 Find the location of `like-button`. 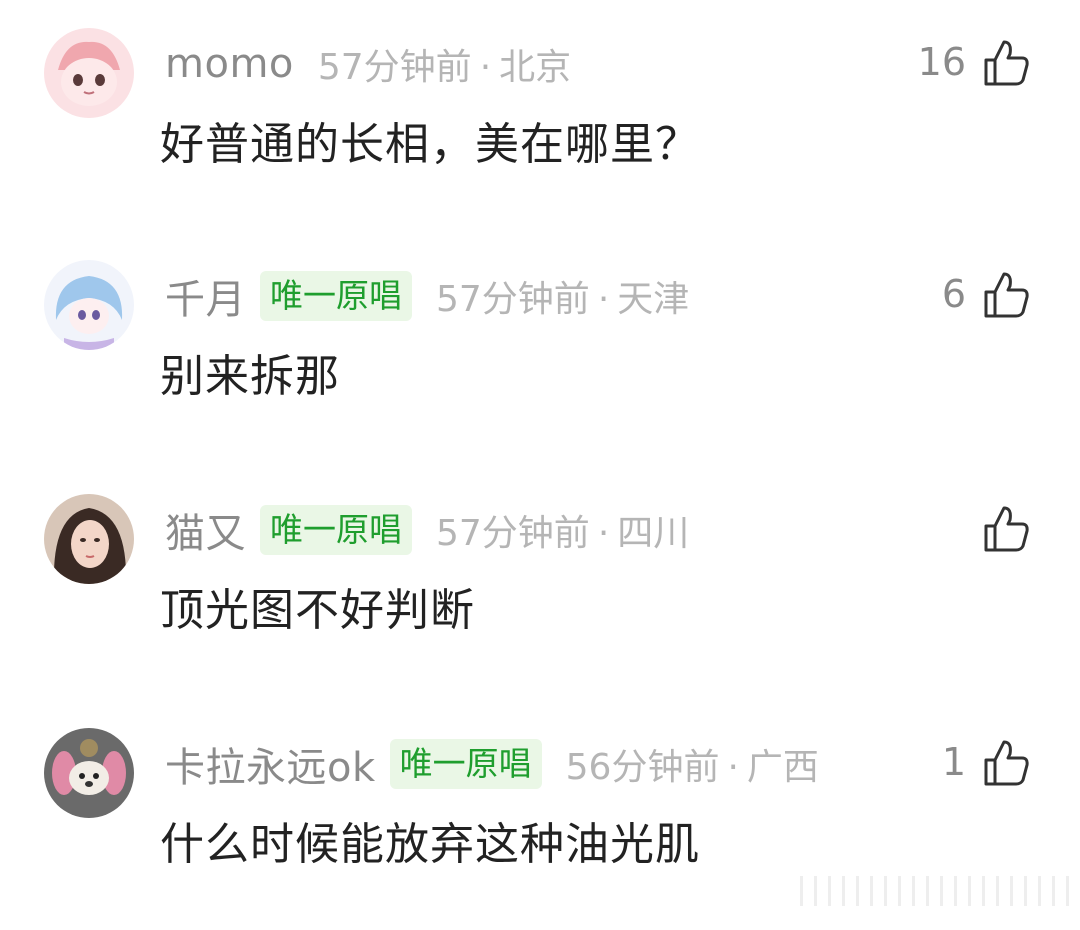

like-button is located at coordinates (998, 528).